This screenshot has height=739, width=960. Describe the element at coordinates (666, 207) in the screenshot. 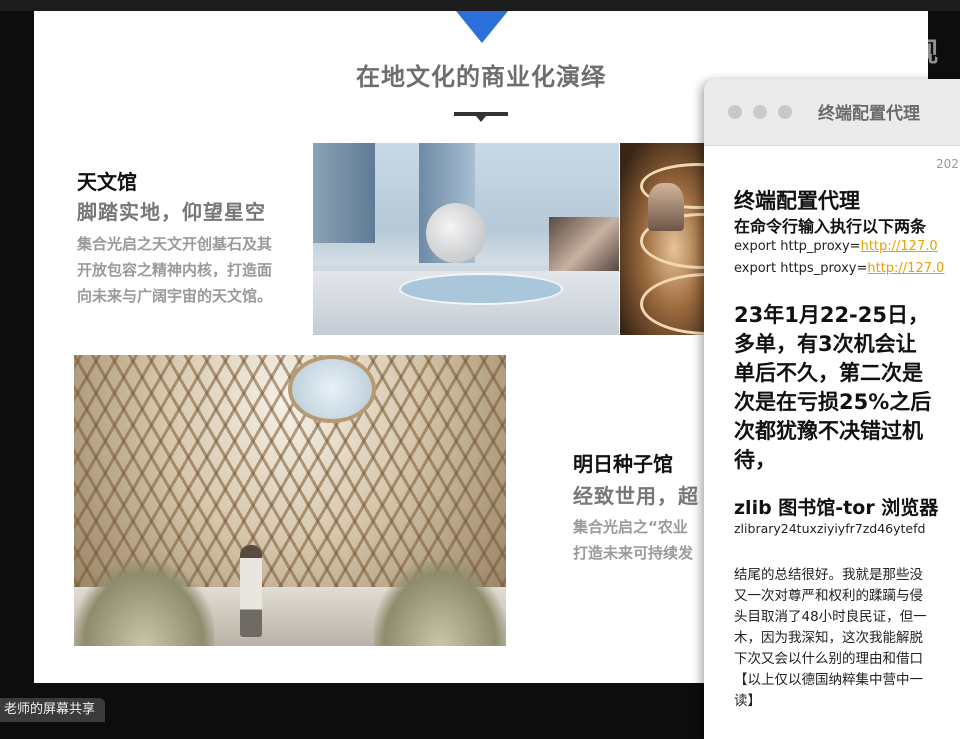

I see `photo-person` at that location.